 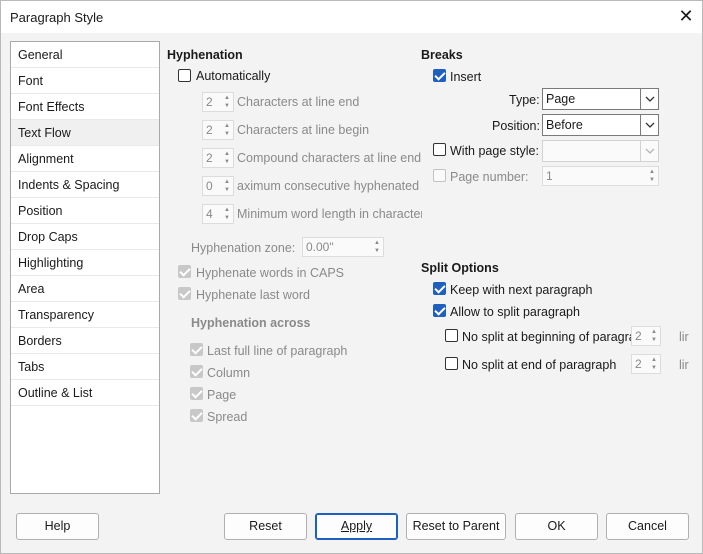 What do you see at coordinates (218, 214) in the screenshot?
I see `min-word-length-spinner: 4 ▲ ▼` at bounding box center [218, 214].